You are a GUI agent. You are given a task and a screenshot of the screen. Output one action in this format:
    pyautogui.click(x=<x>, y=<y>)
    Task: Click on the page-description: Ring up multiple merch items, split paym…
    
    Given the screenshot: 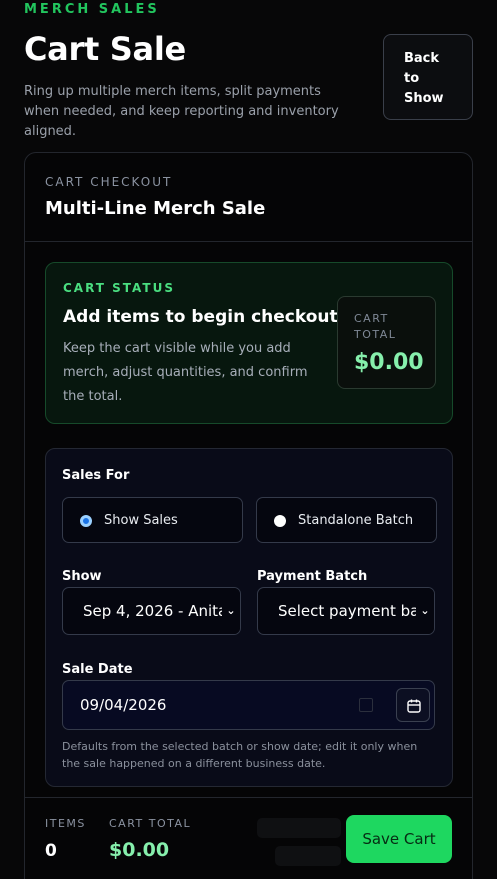 What is the action you would take?
    pyautogui.click(x=181, y=111)
    